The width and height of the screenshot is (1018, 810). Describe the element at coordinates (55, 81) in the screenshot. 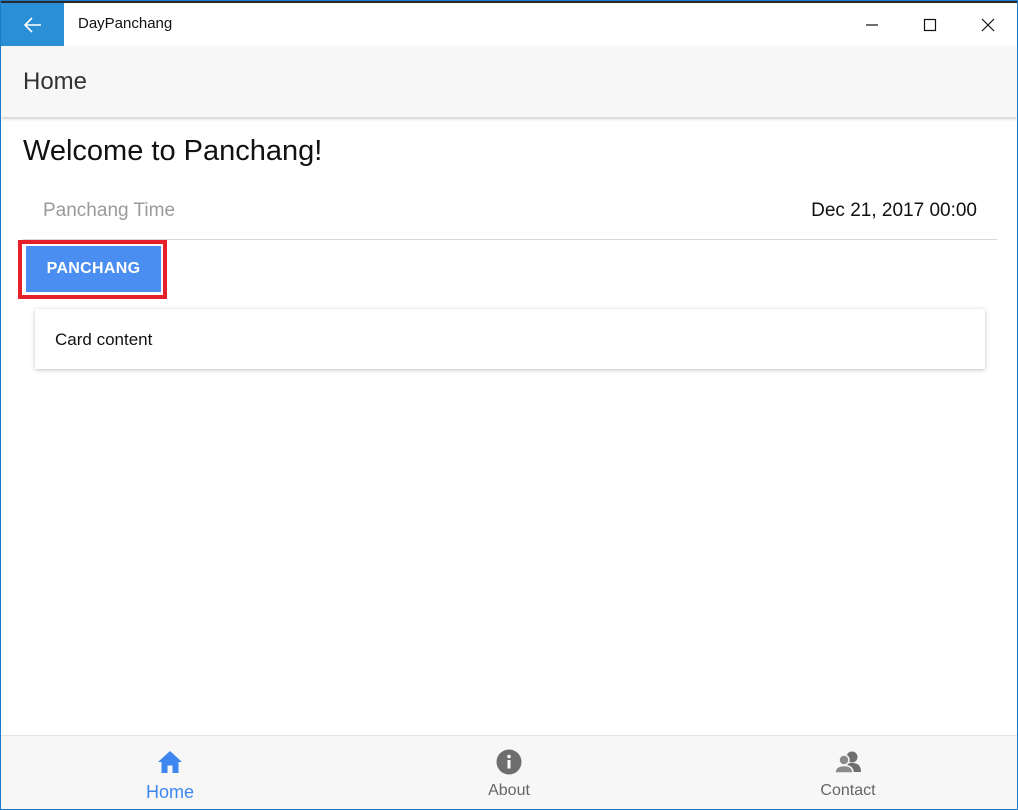

I see `page-title: Home` at that location.